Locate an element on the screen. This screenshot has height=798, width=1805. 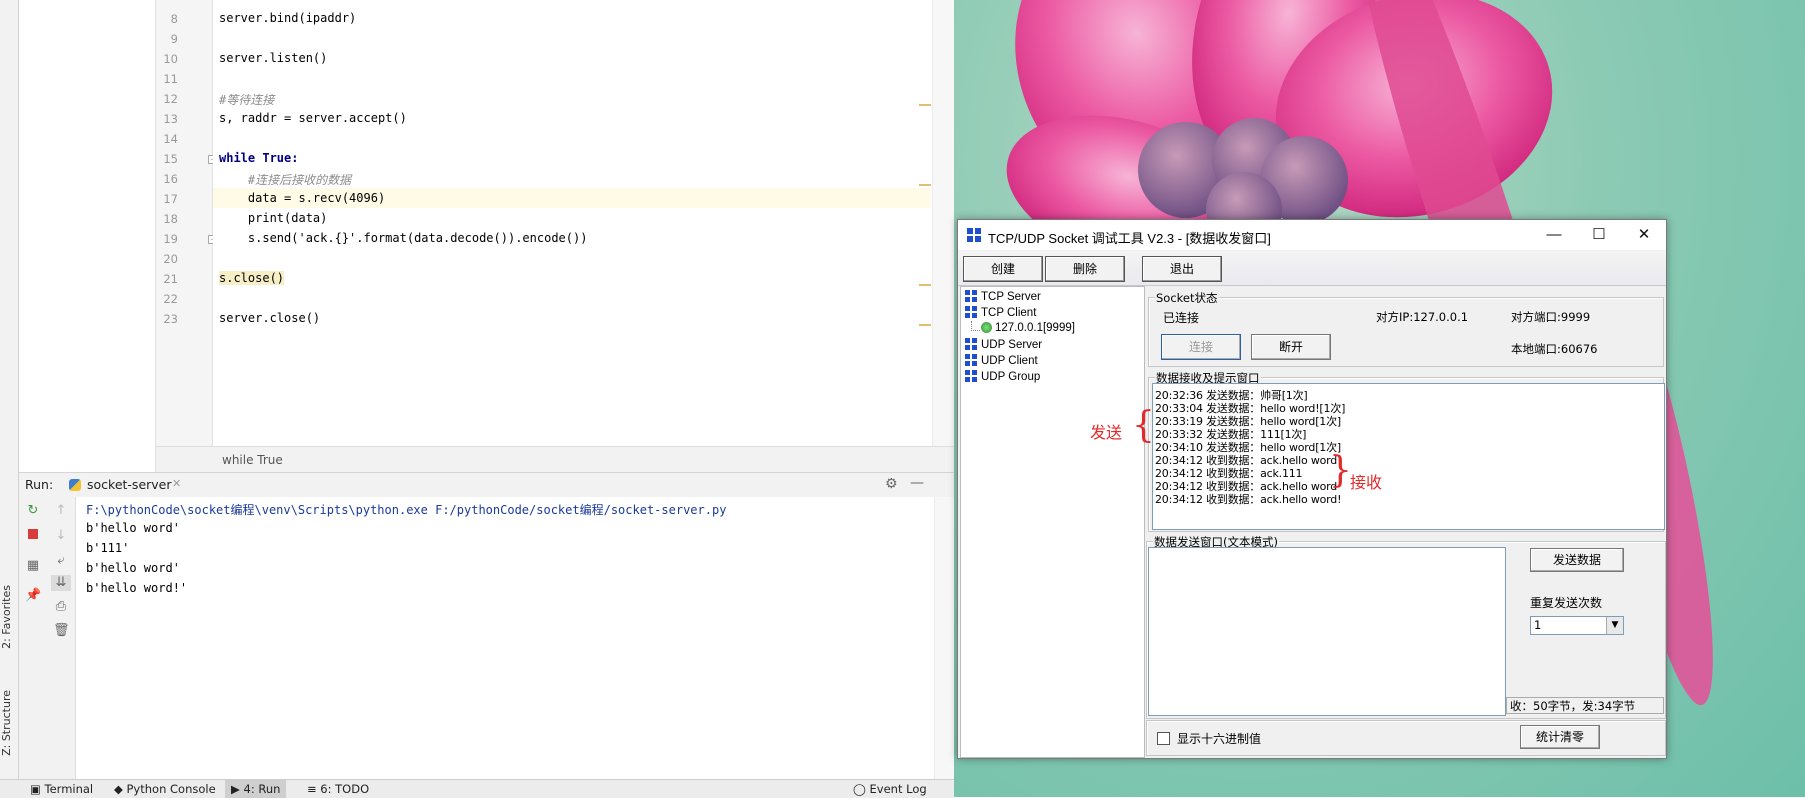
event-log-tab: ◯ Event Log is located at coordinates (890, 789).